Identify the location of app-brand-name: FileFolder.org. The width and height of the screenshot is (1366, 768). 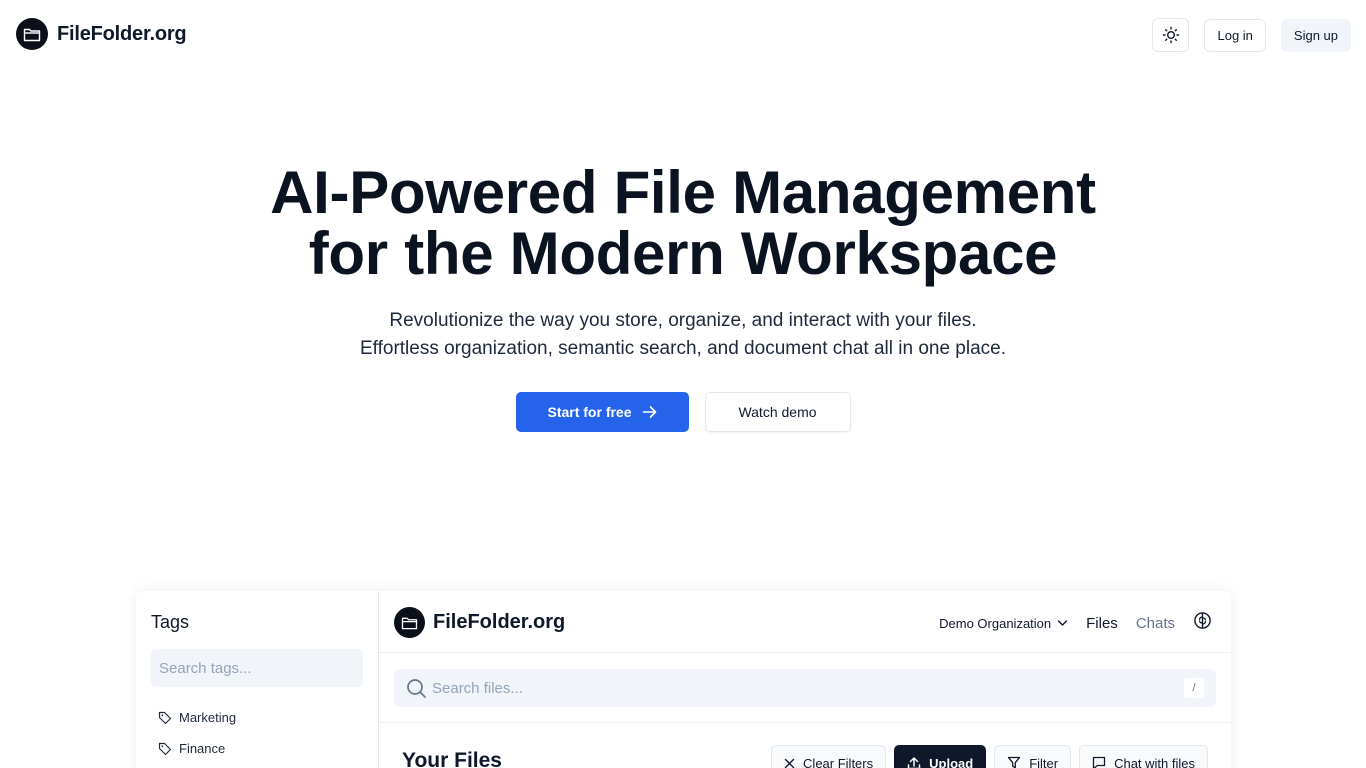
(499, 622).